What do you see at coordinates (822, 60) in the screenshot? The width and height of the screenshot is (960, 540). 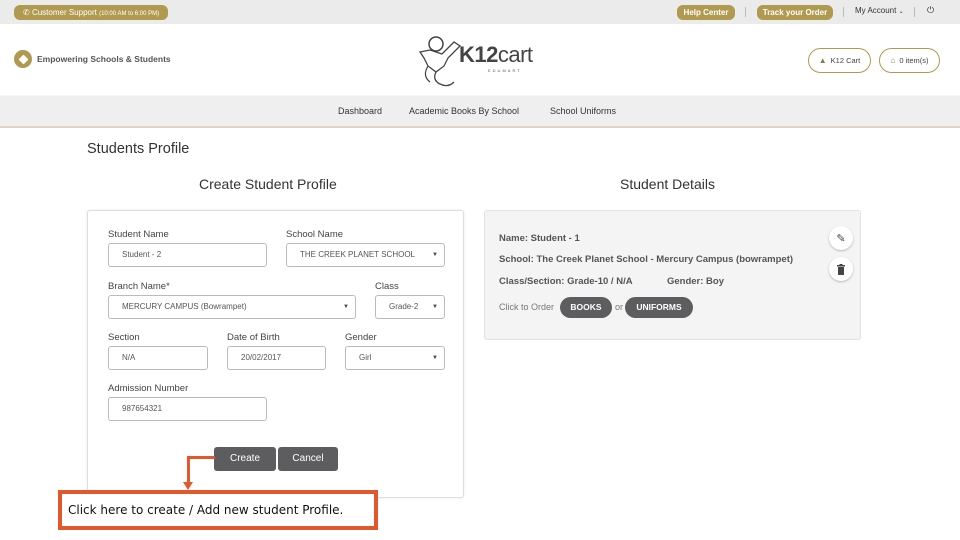 I see `user-icon: ▲` at bounding box center [822, 60].